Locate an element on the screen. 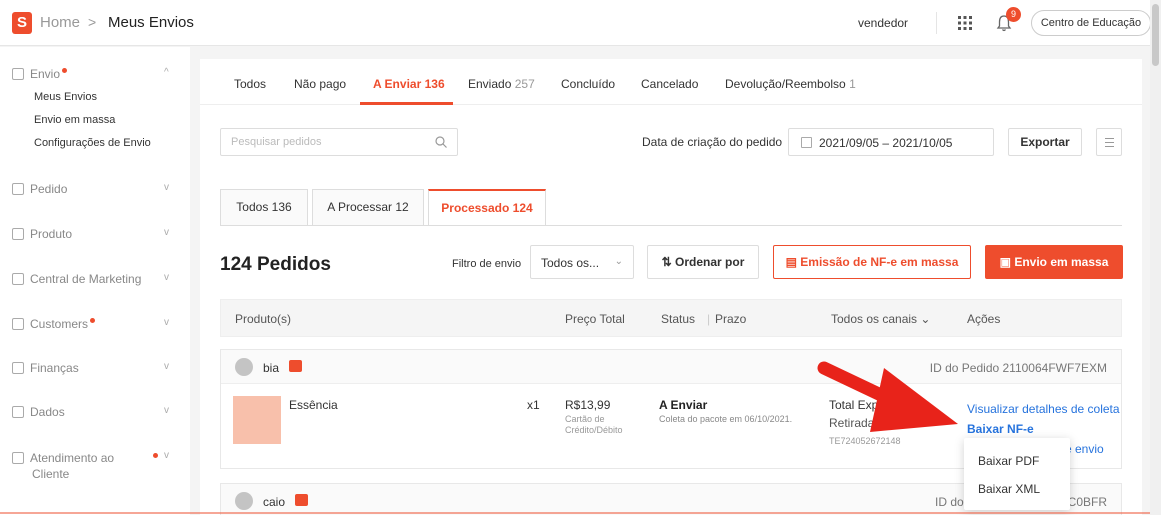 This screenshot has width=1161, height=515. header-status: Status is located at coordinates (678, 319).